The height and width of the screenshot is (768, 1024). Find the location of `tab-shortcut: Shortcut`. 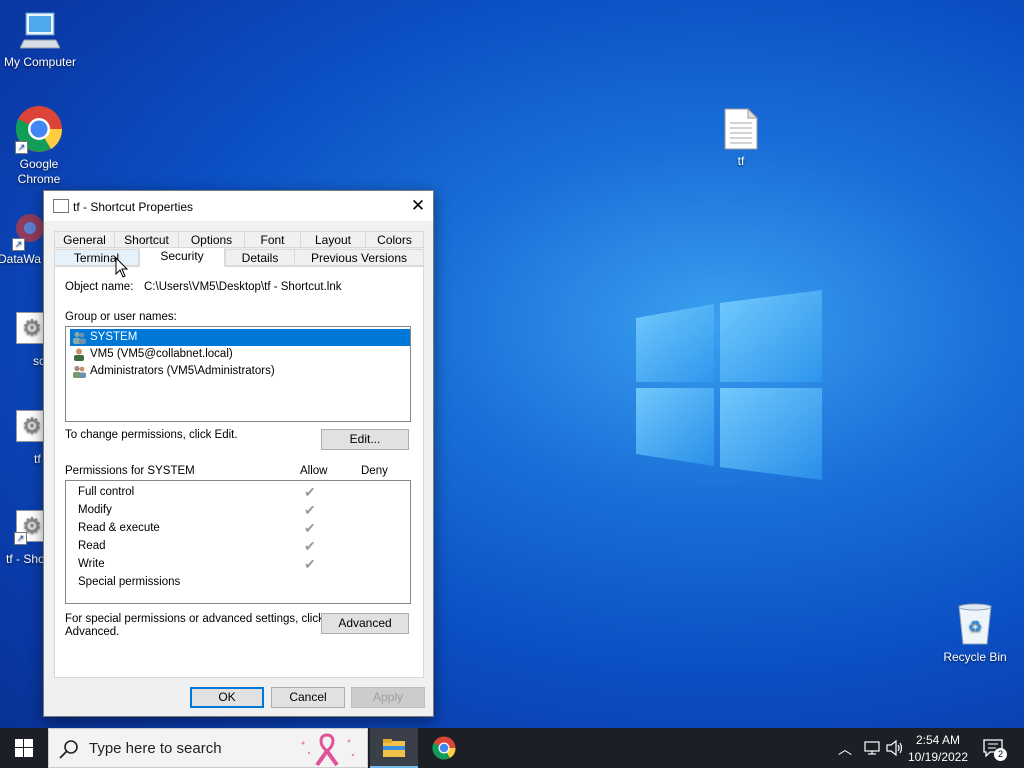

tab-shortcut: Shortcut is located at coordinates (146, 239).